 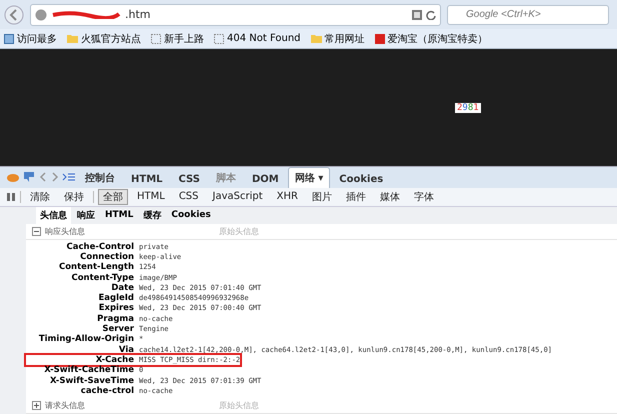 What do you see at coordinates (74, 196) in the screenshot?
I see `toolbar-button: 保持` at bounding box center [74, 196].